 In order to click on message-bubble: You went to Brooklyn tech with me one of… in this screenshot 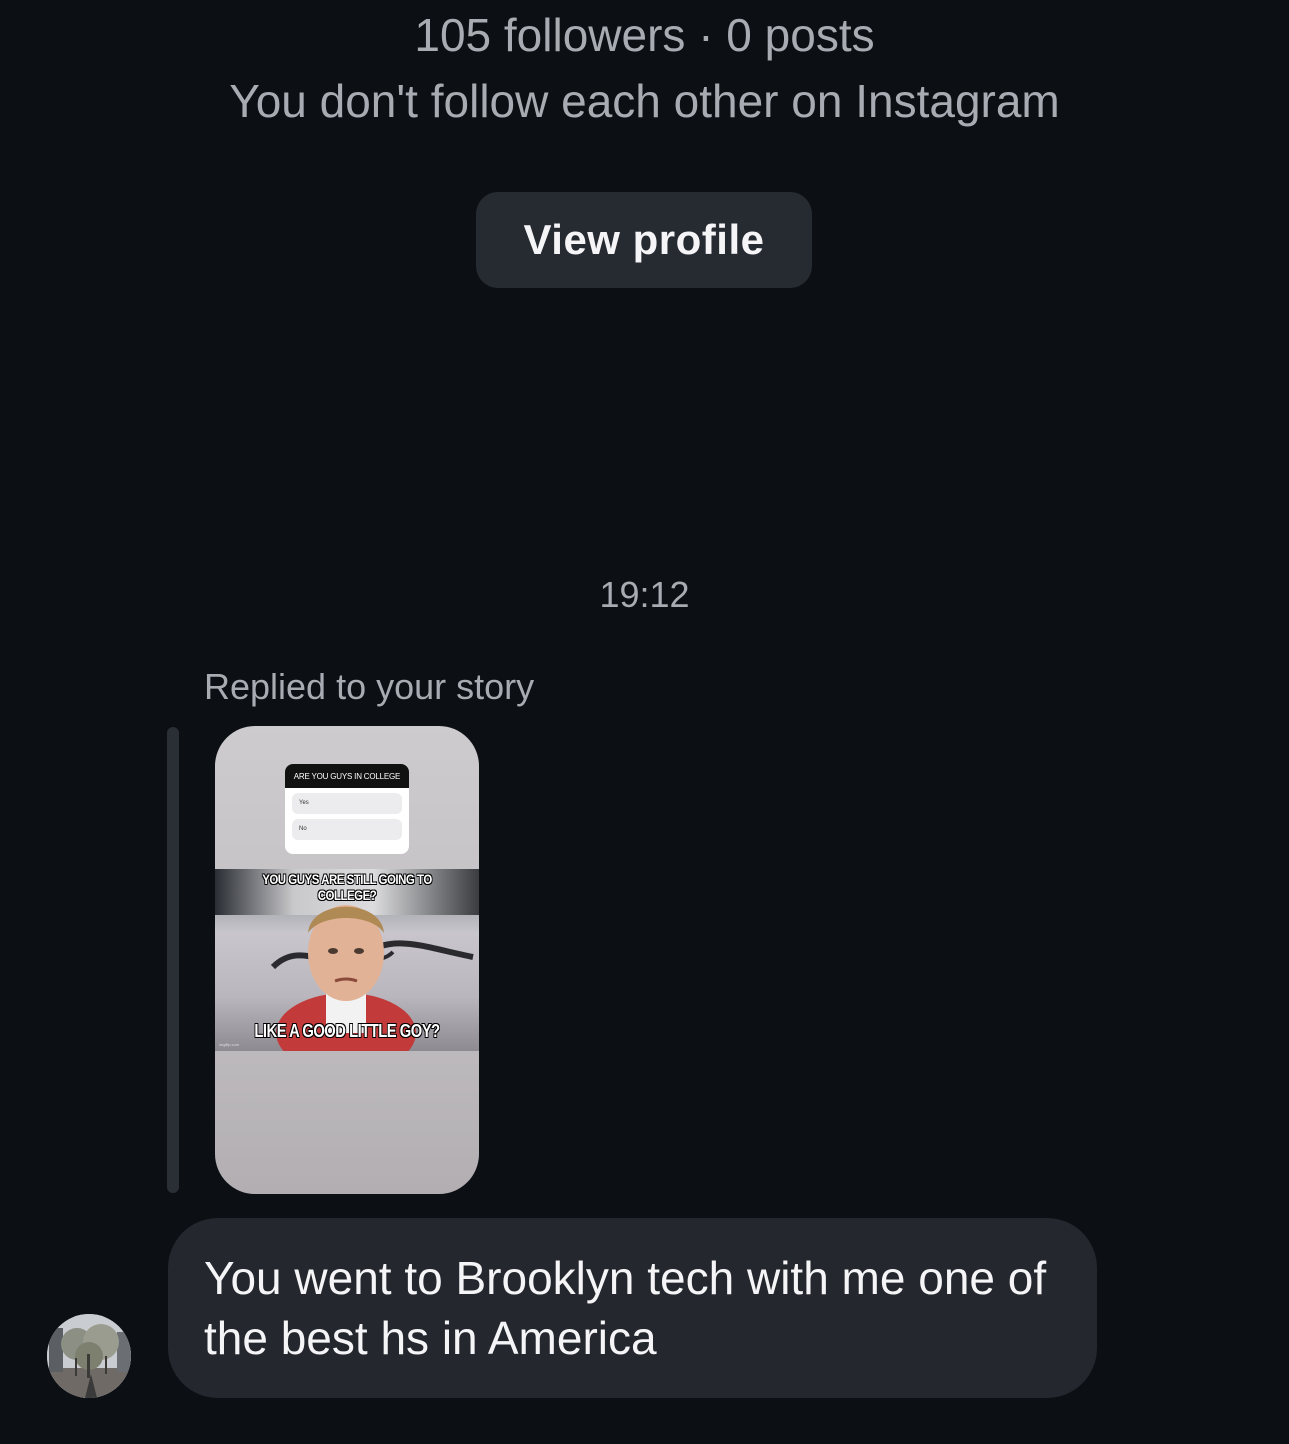, I will do `click(632, 1308)`.